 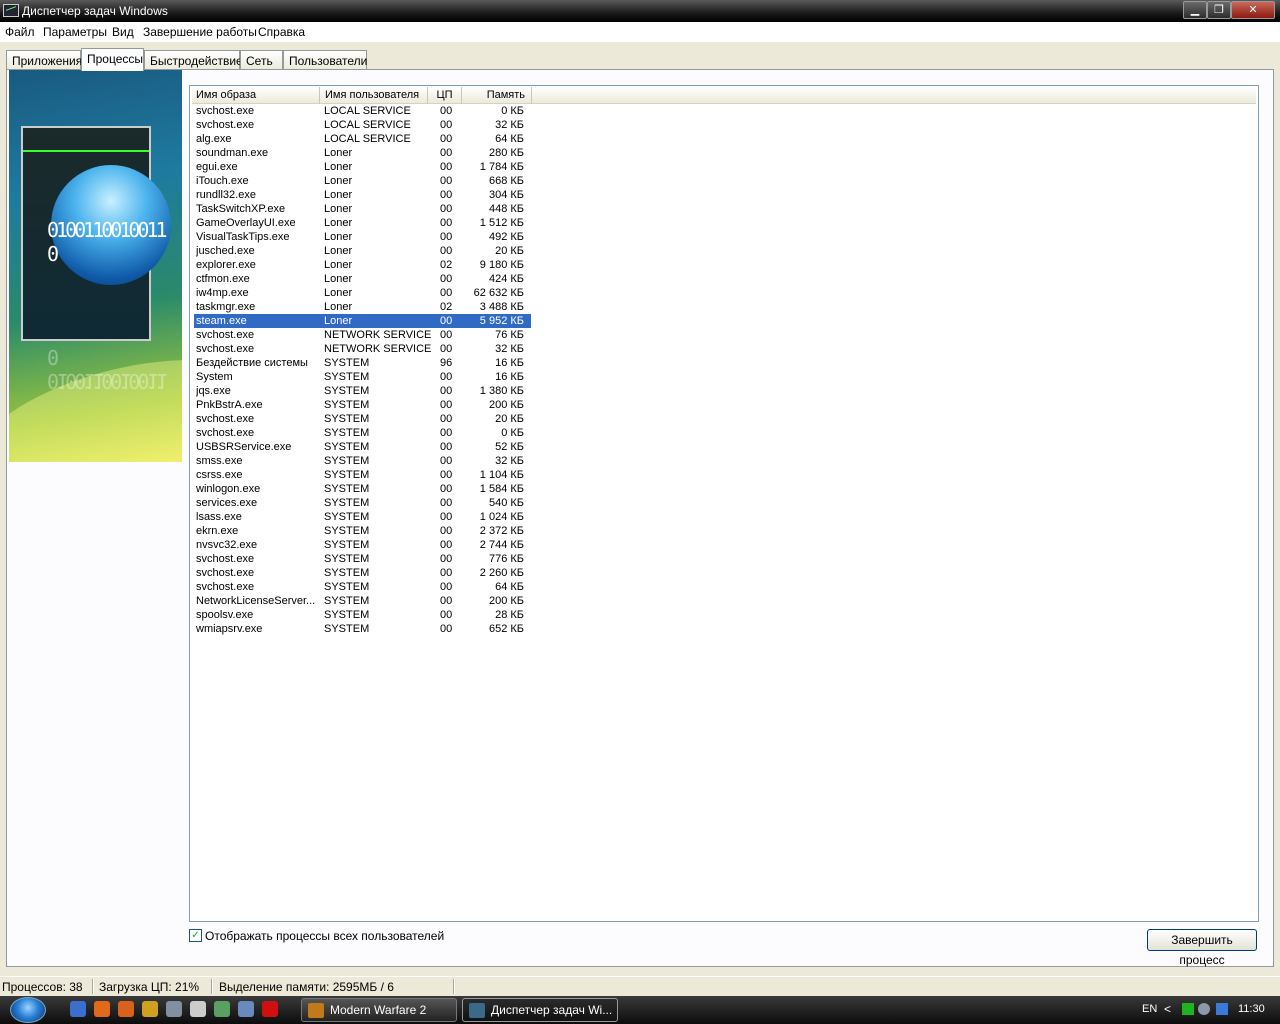 I want to click on steam-tray-icon, so click(x=1204, y=1009).